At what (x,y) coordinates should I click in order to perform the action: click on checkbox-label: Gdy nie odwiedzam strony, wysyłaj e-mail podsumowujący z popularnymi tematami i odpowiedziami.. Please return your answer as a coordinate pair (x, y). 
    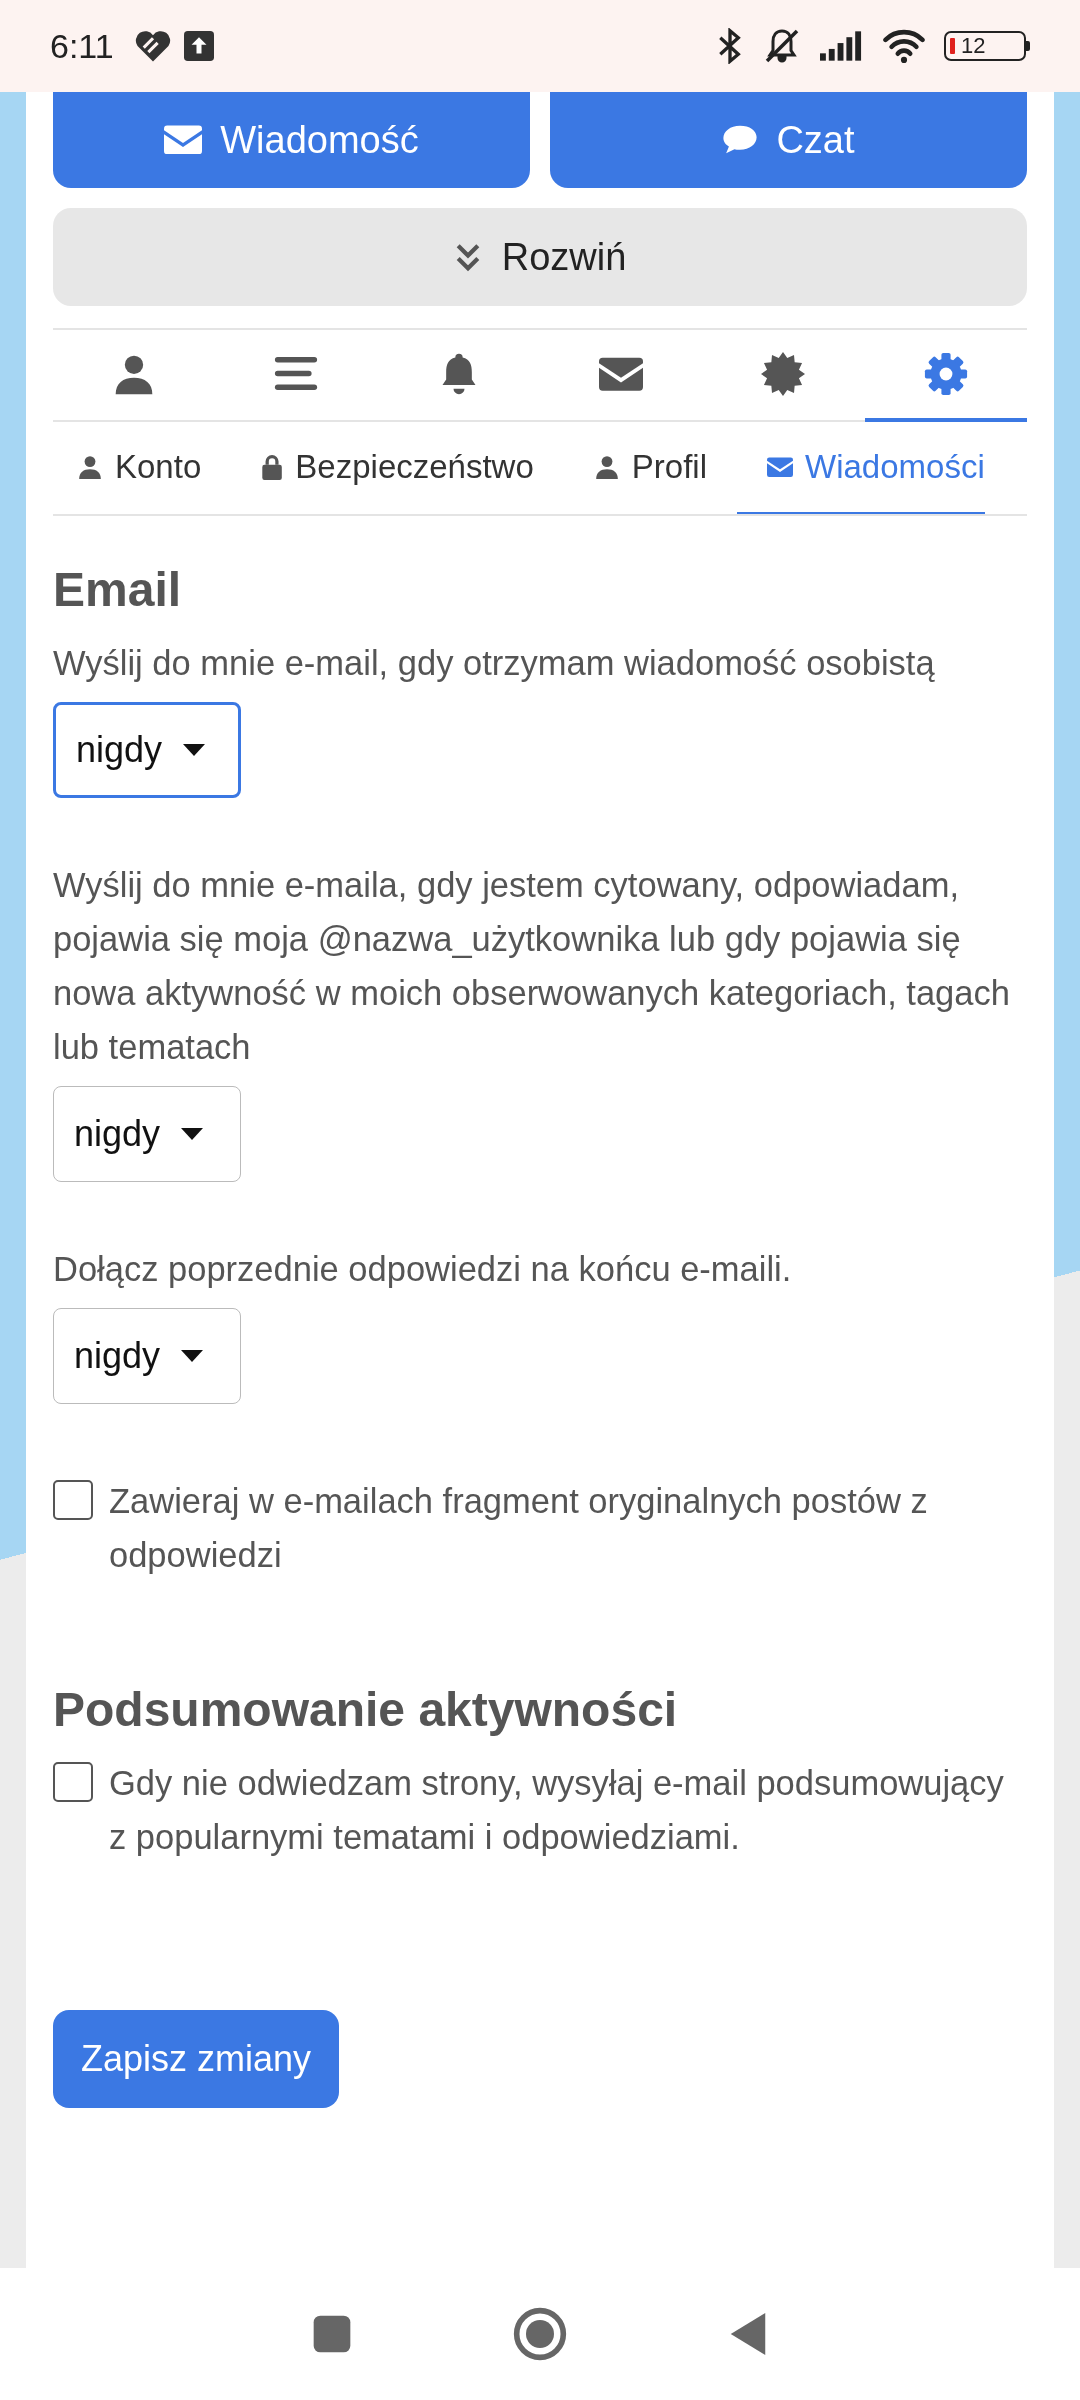
    Looking at the image, I should click on (557, 1810).